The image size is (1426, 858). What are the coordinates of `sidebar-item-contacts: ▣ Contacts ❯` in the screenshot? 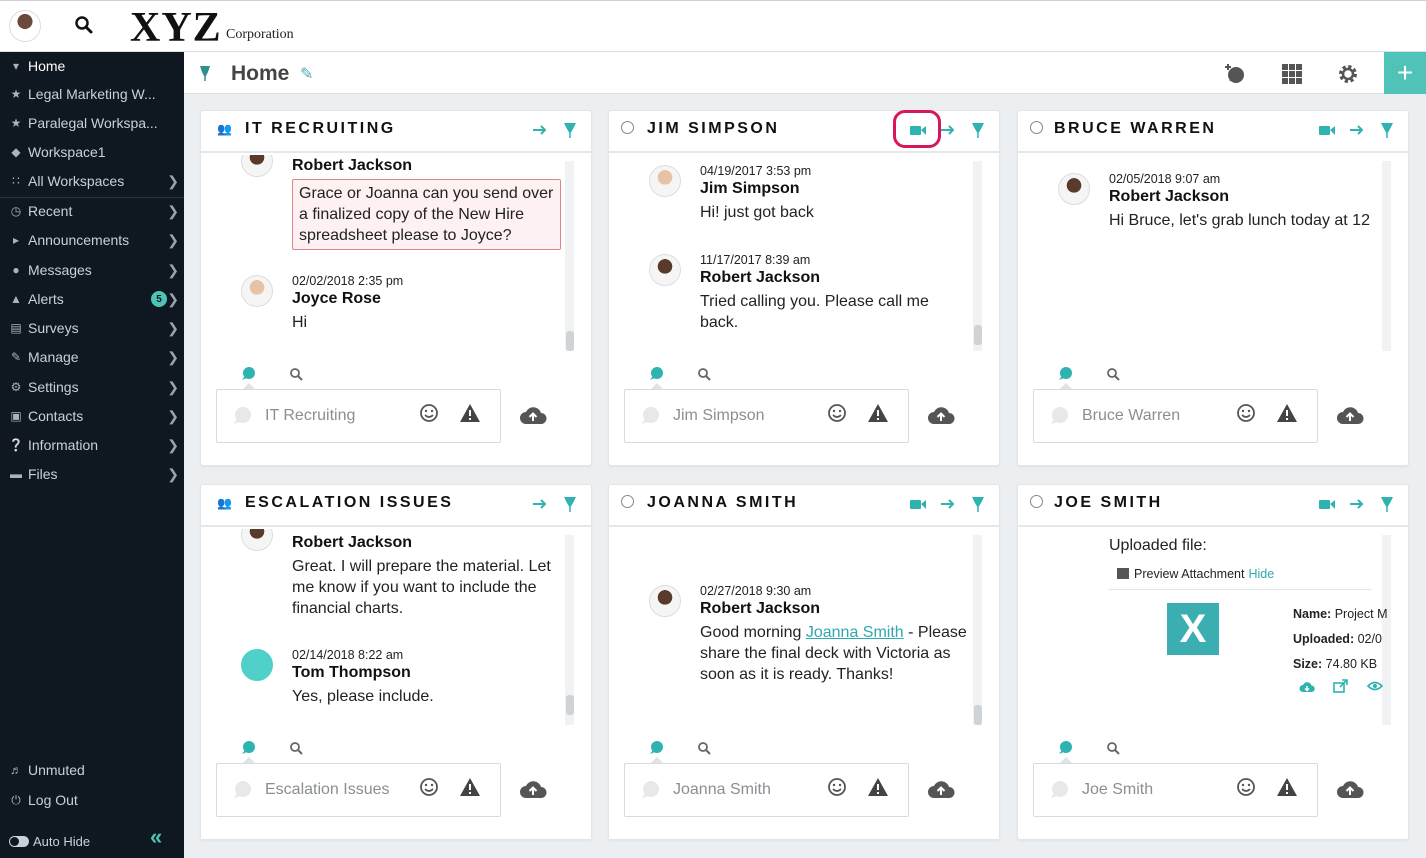 It's located at (92, 416).